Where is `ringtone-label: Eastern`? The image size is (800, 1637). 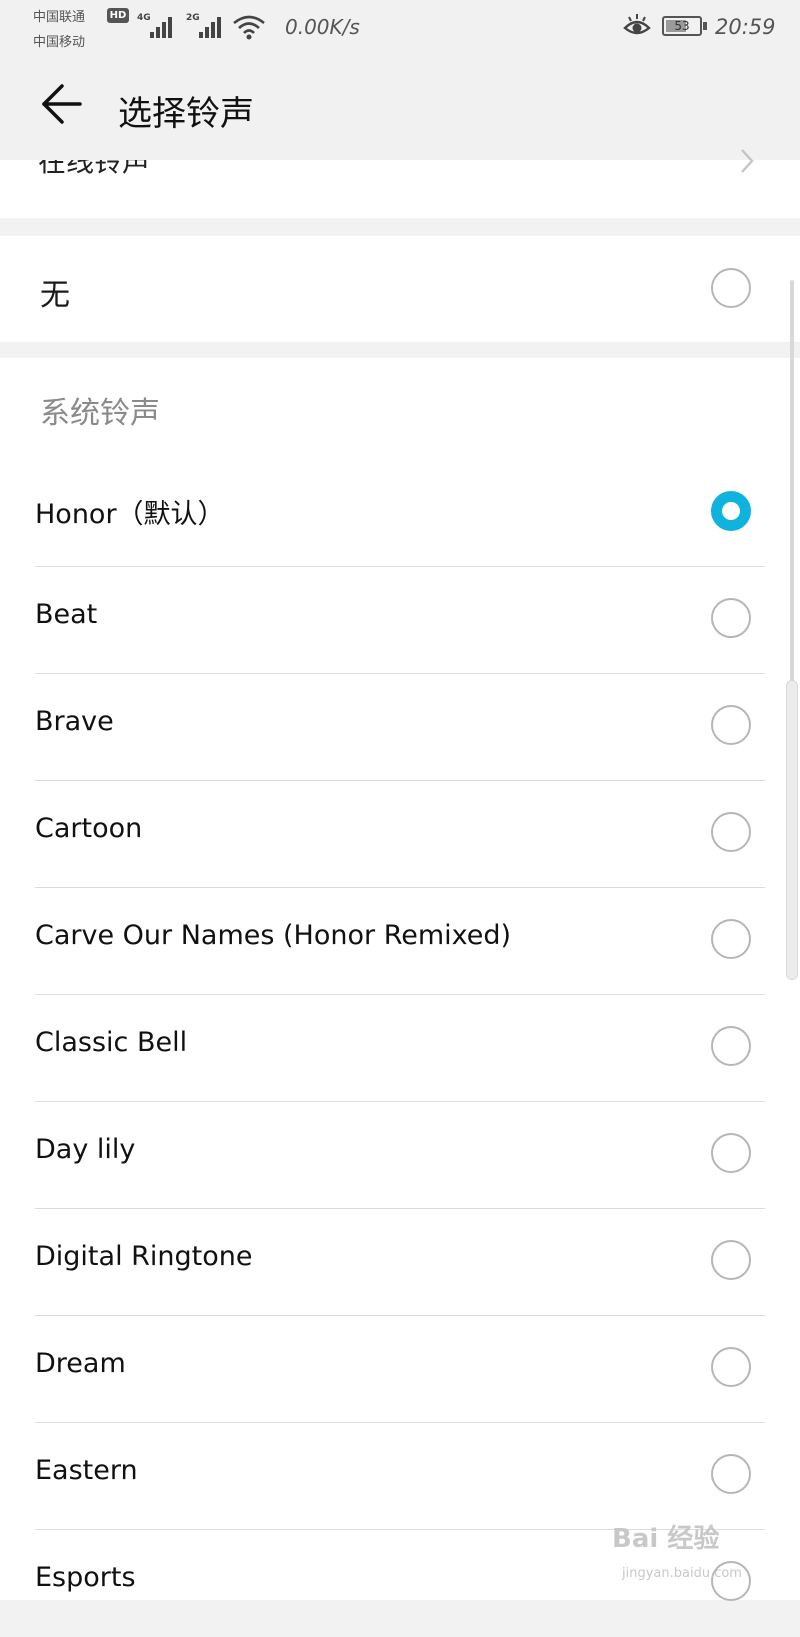
ringtone-label: Eastern is located at coordinates (86, 1470).